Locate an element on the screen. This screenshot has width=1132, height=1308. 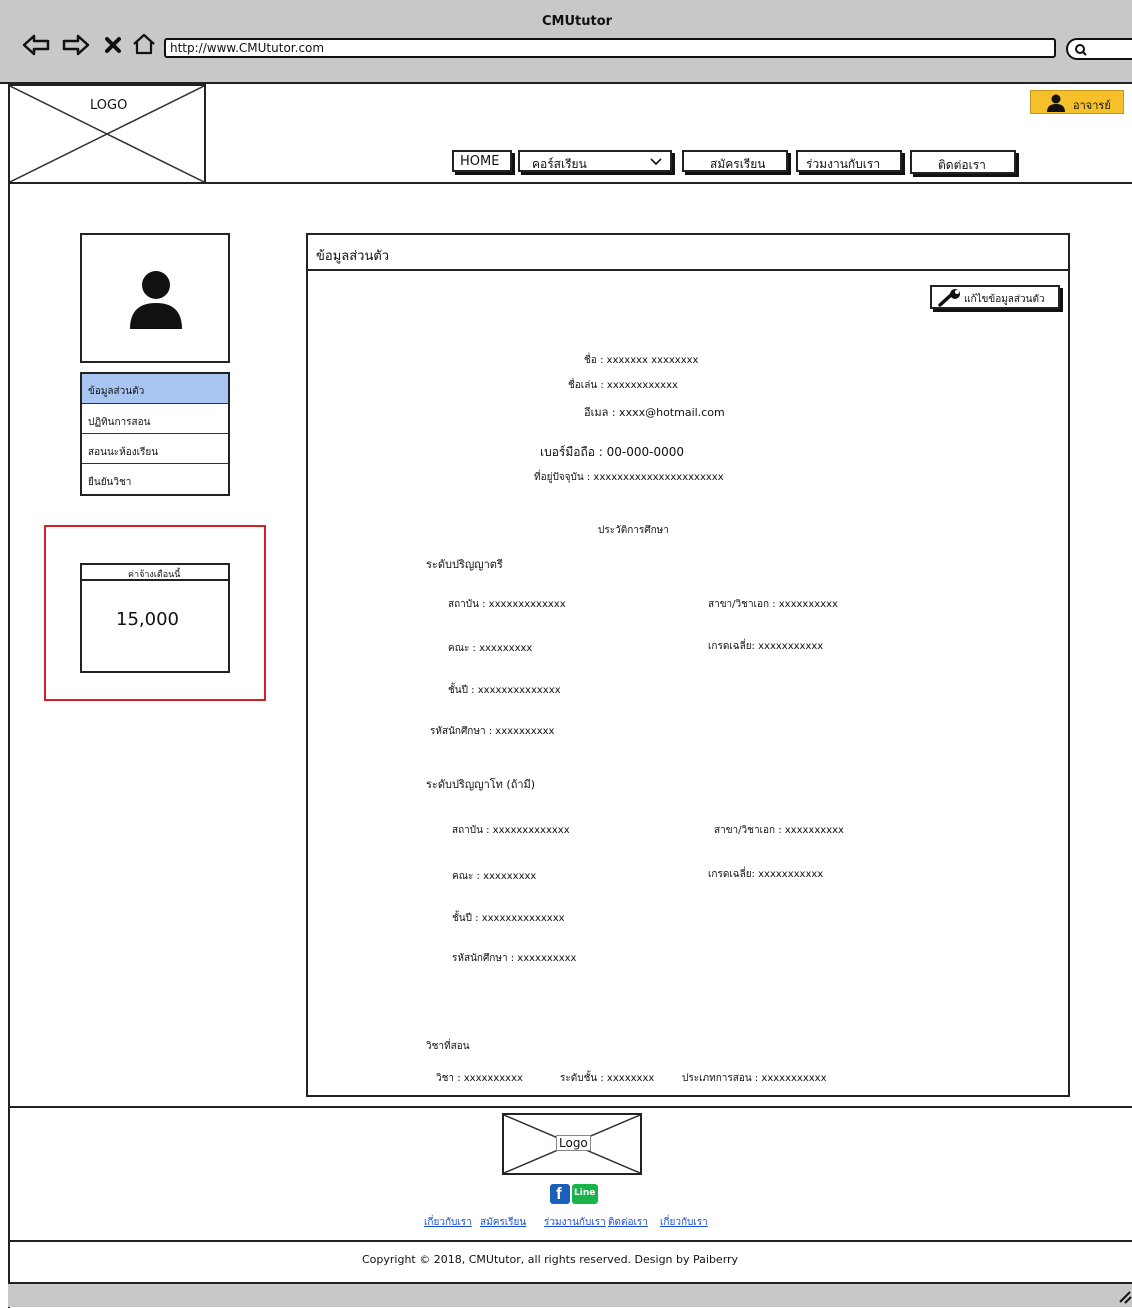
back-icon is located at coordinates (36, 45).